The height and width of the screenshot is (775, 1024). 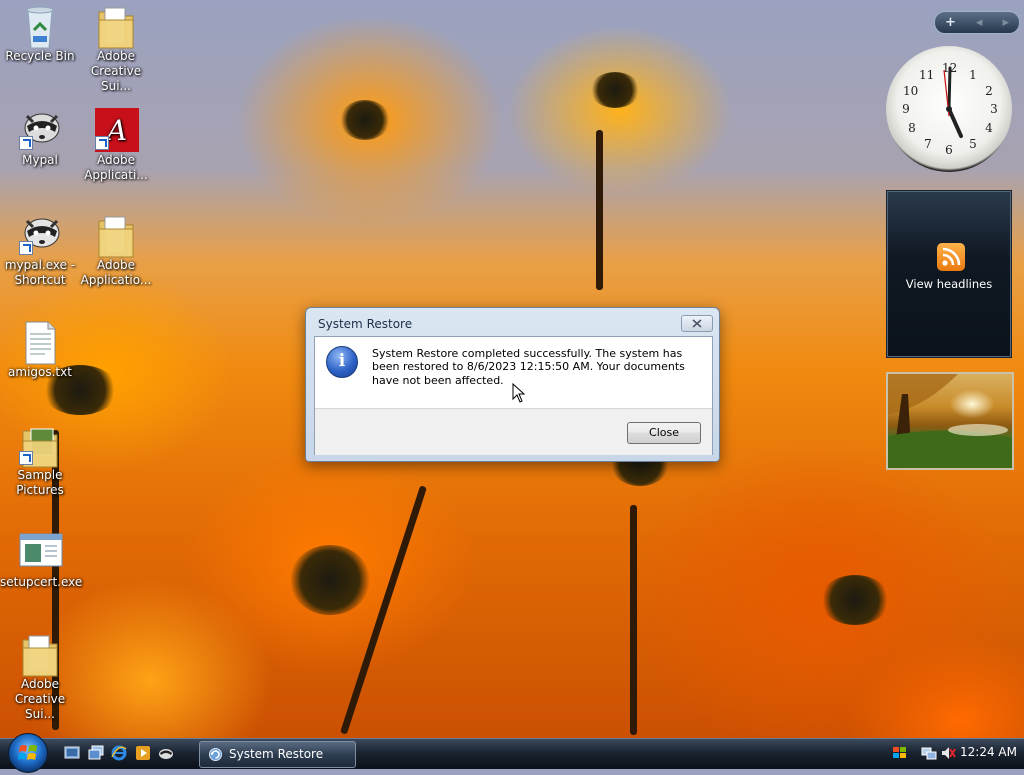 I want to click on taskbar-clock: 12:24 AM, so click(x=988, y=752).